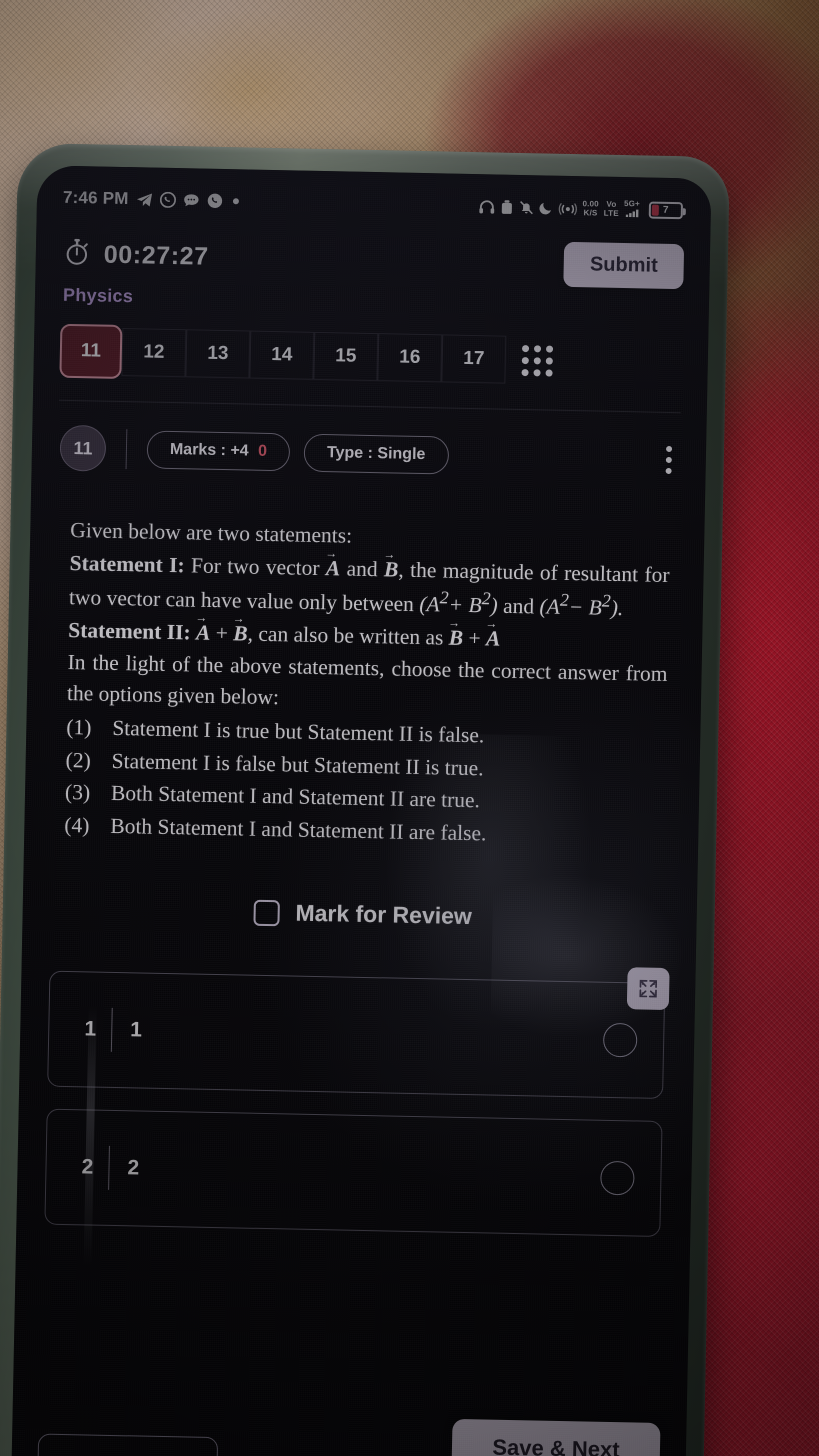 This screenshot has height=1456, width=819. I want to click on volte-indicator: Vo LTE, so click(611, 208).